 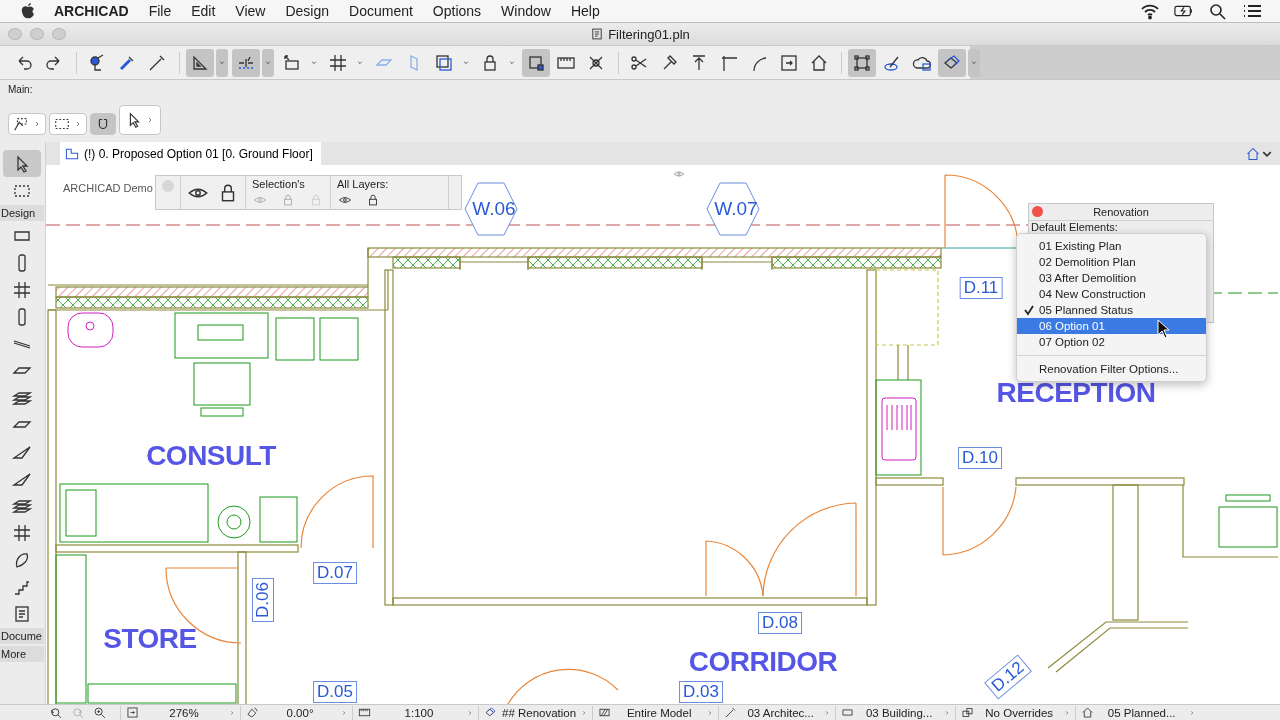 I want to click on menu-item: Help, so click(x=585, y=11).